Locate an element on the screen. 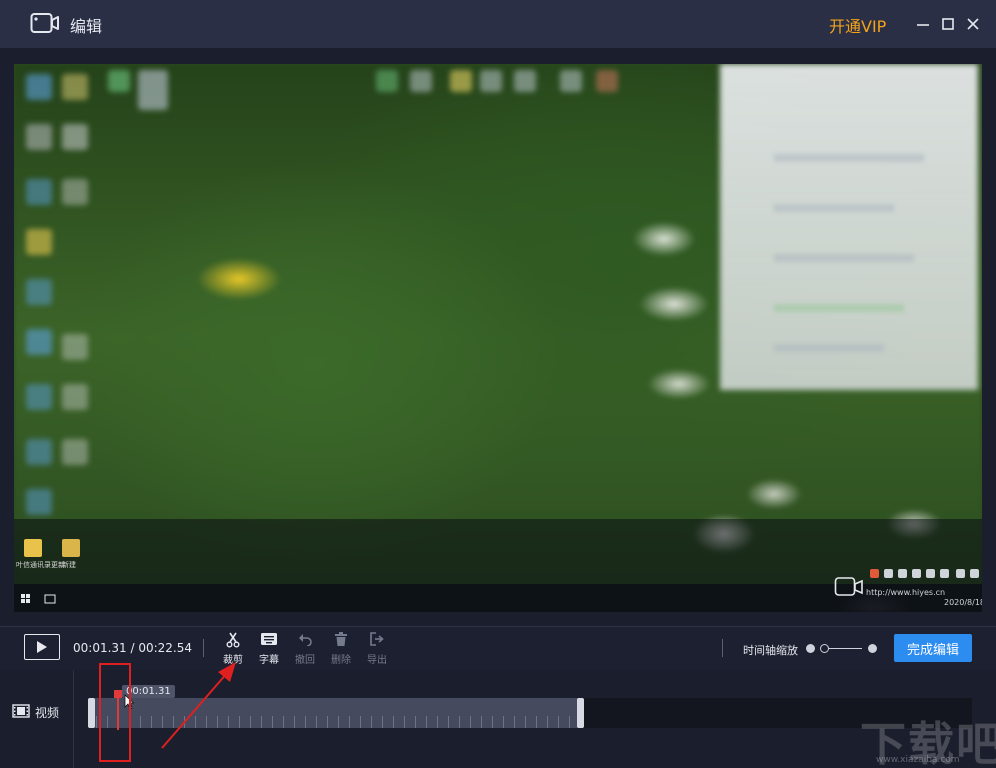  minimize-button is located at coordinates (923, 24).